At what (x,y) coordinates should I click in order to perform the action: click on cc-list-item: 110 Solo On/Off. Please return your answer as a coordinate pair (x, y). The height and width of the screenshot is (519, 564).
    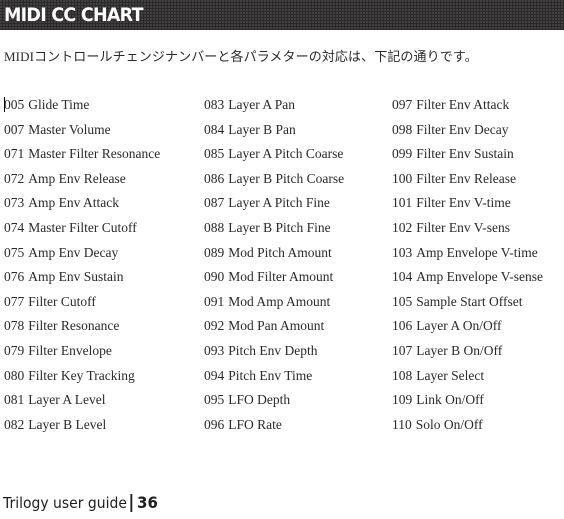
    Looking at the image, I should click on (467, 427).